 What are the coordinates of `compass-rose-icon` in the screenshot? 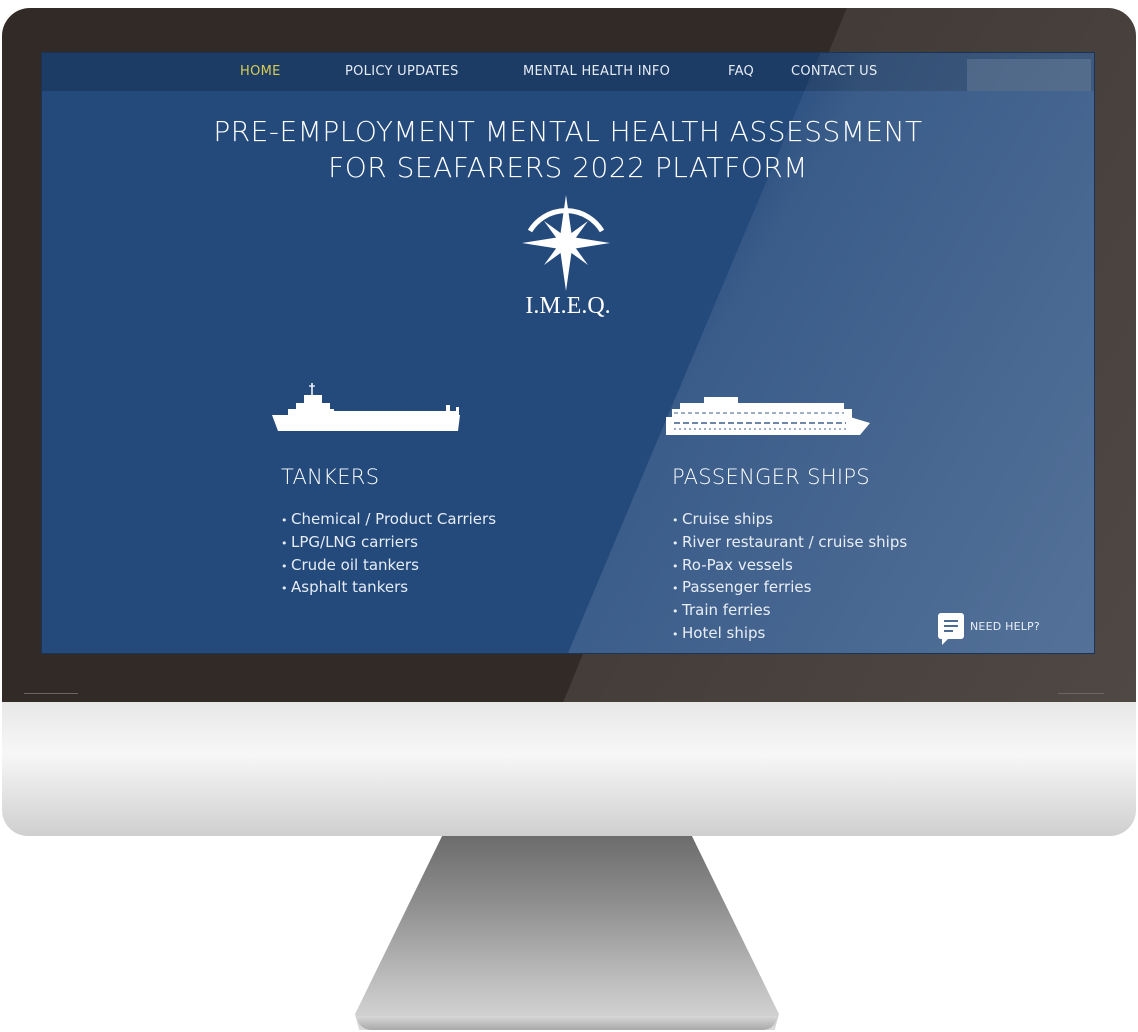 It's located at (566, 243).